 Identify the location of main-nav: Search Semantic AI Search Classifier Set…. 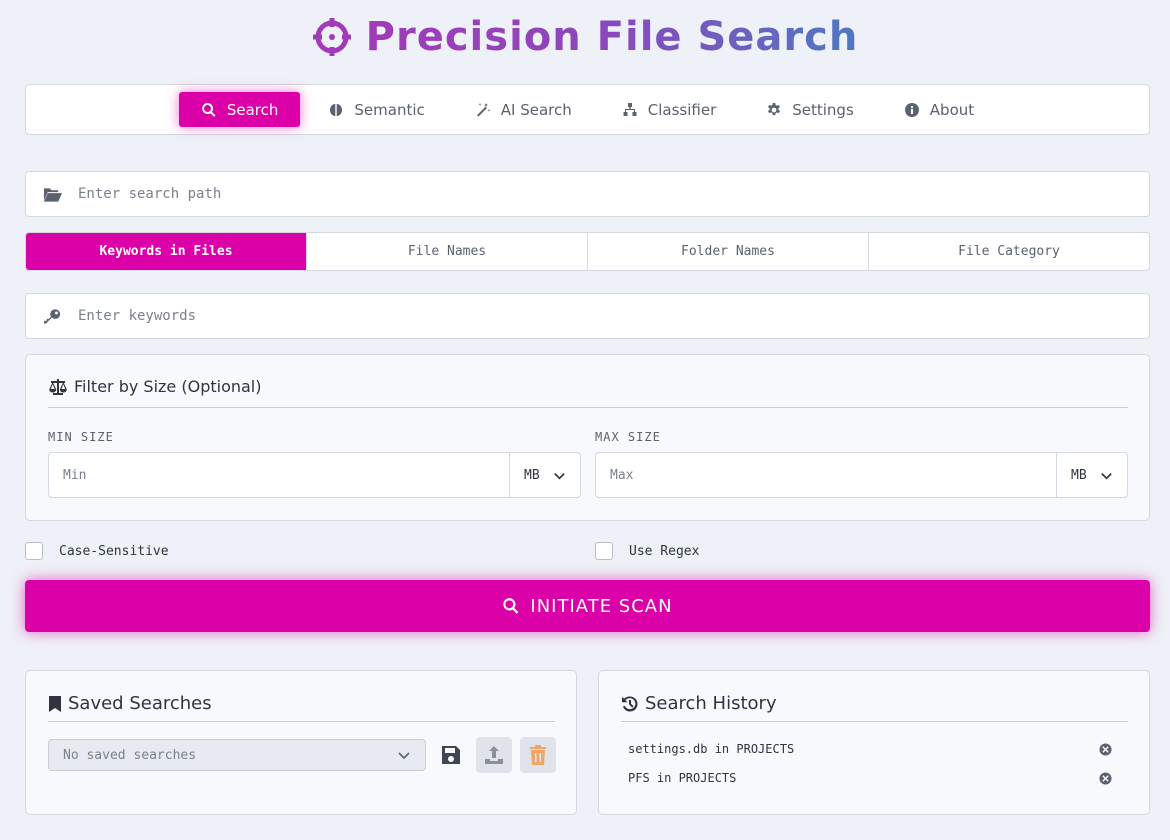
(587, 109).